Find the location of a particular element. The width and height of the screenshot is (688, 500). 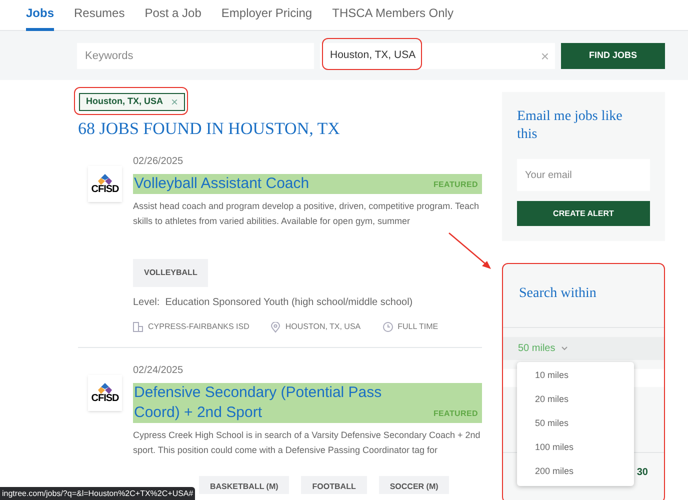

nav-tab: Post a Job is located at coordinates (173, 15).